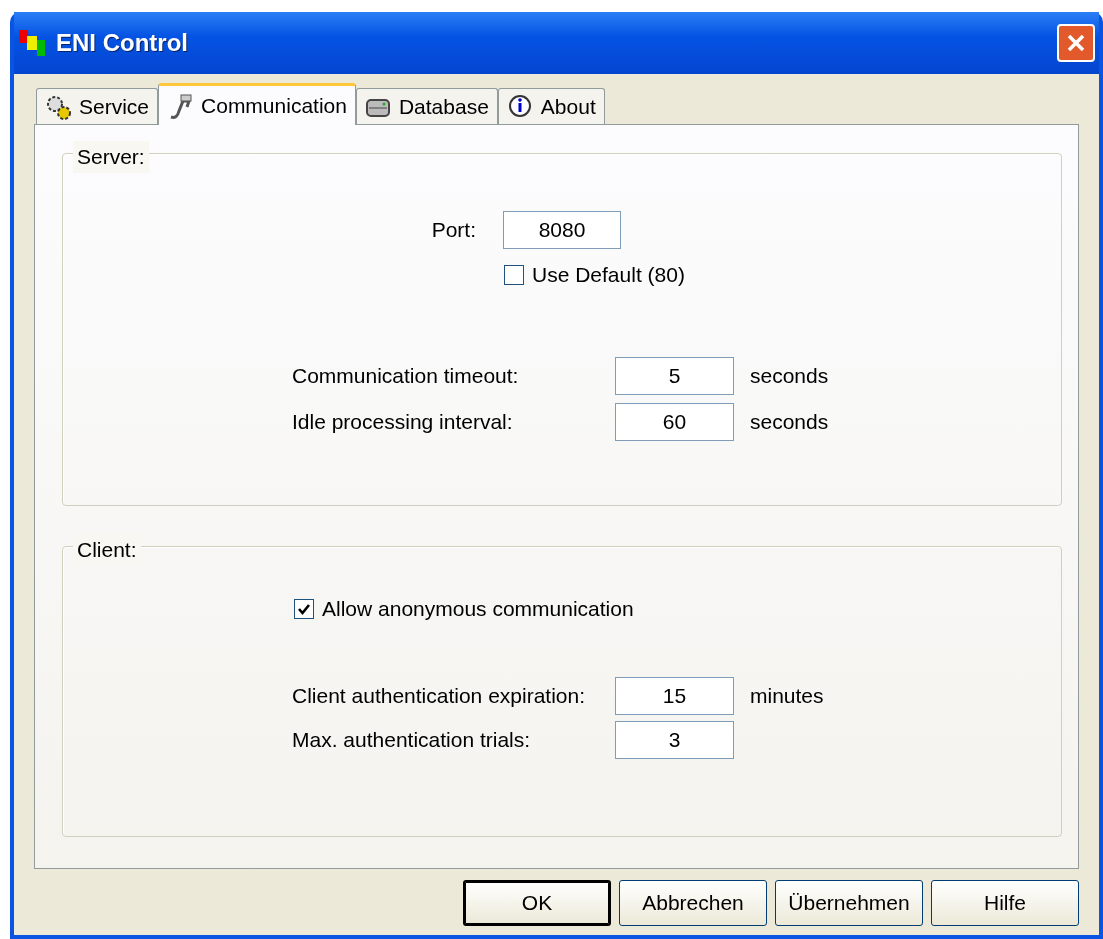  Describe the element at coordinates (674, 421) in the screenshot. I see `number-field: 60` at that location.